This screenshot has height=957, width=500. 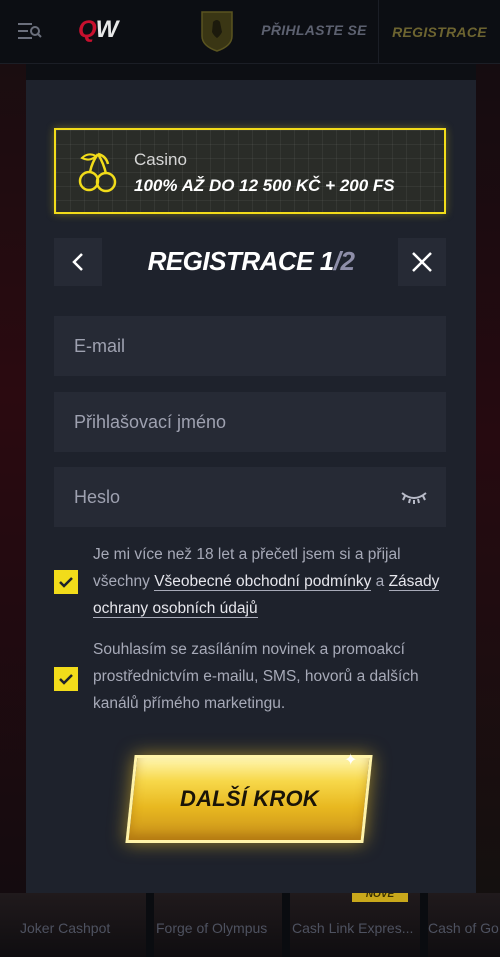 I want to click on login-link: PŘIHLASTE SE, so click(x=314, y=30).